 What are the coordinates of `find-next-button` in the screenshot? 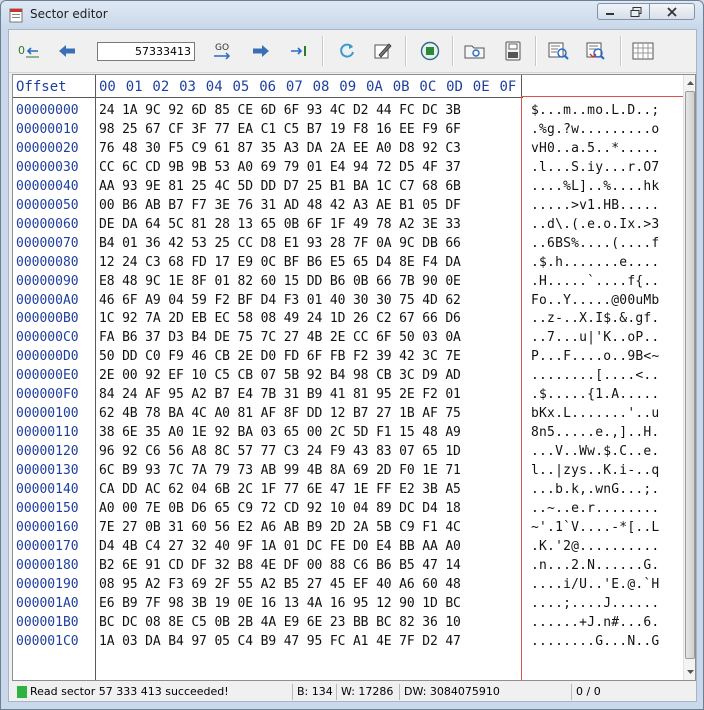 It's located at (597, 51).